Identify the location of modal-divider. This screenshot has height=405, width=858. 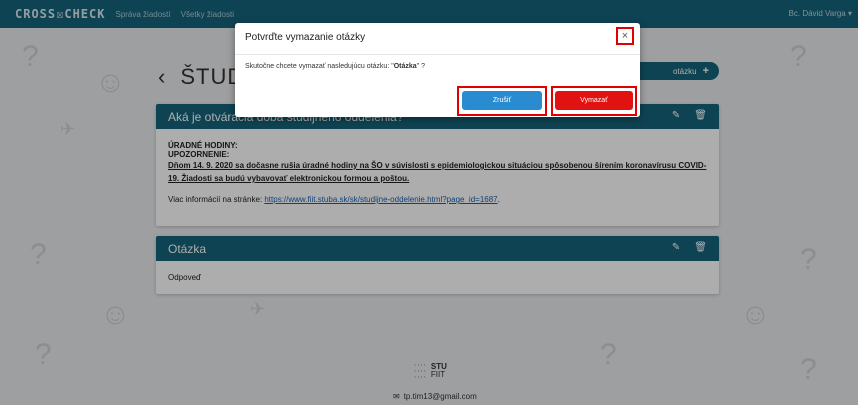
(437, 54).